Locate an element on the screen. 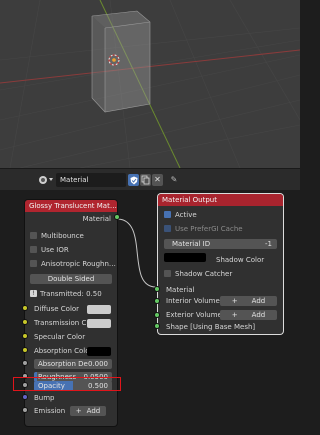 Image resolution: width=320 pixels, height=435 pixels. node-editor-header: Material ✕ ✎ is located at coordinates (150, 179).